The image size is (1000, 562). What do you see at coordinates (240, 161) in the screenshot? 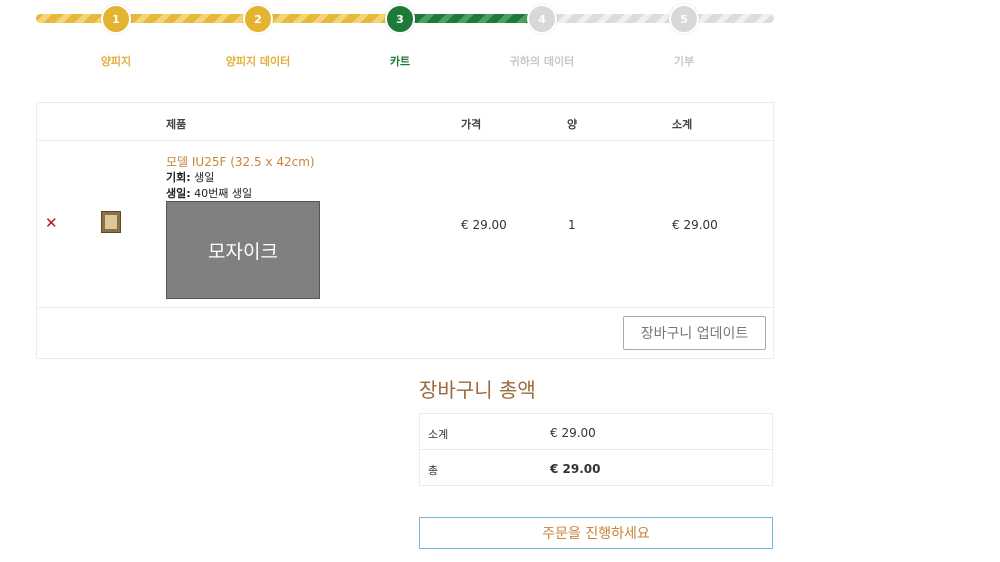
I see `product-name-link: 모델 IU25F (32.5 x 42cm)` at bounding box center [240, 161].